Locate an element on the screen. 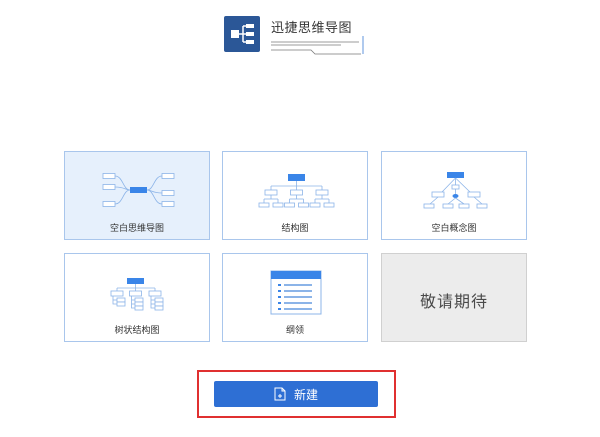 The height and width of the screenshot is (437, 600). template-label: 空白概念图 is located at coordinates (454, 229).